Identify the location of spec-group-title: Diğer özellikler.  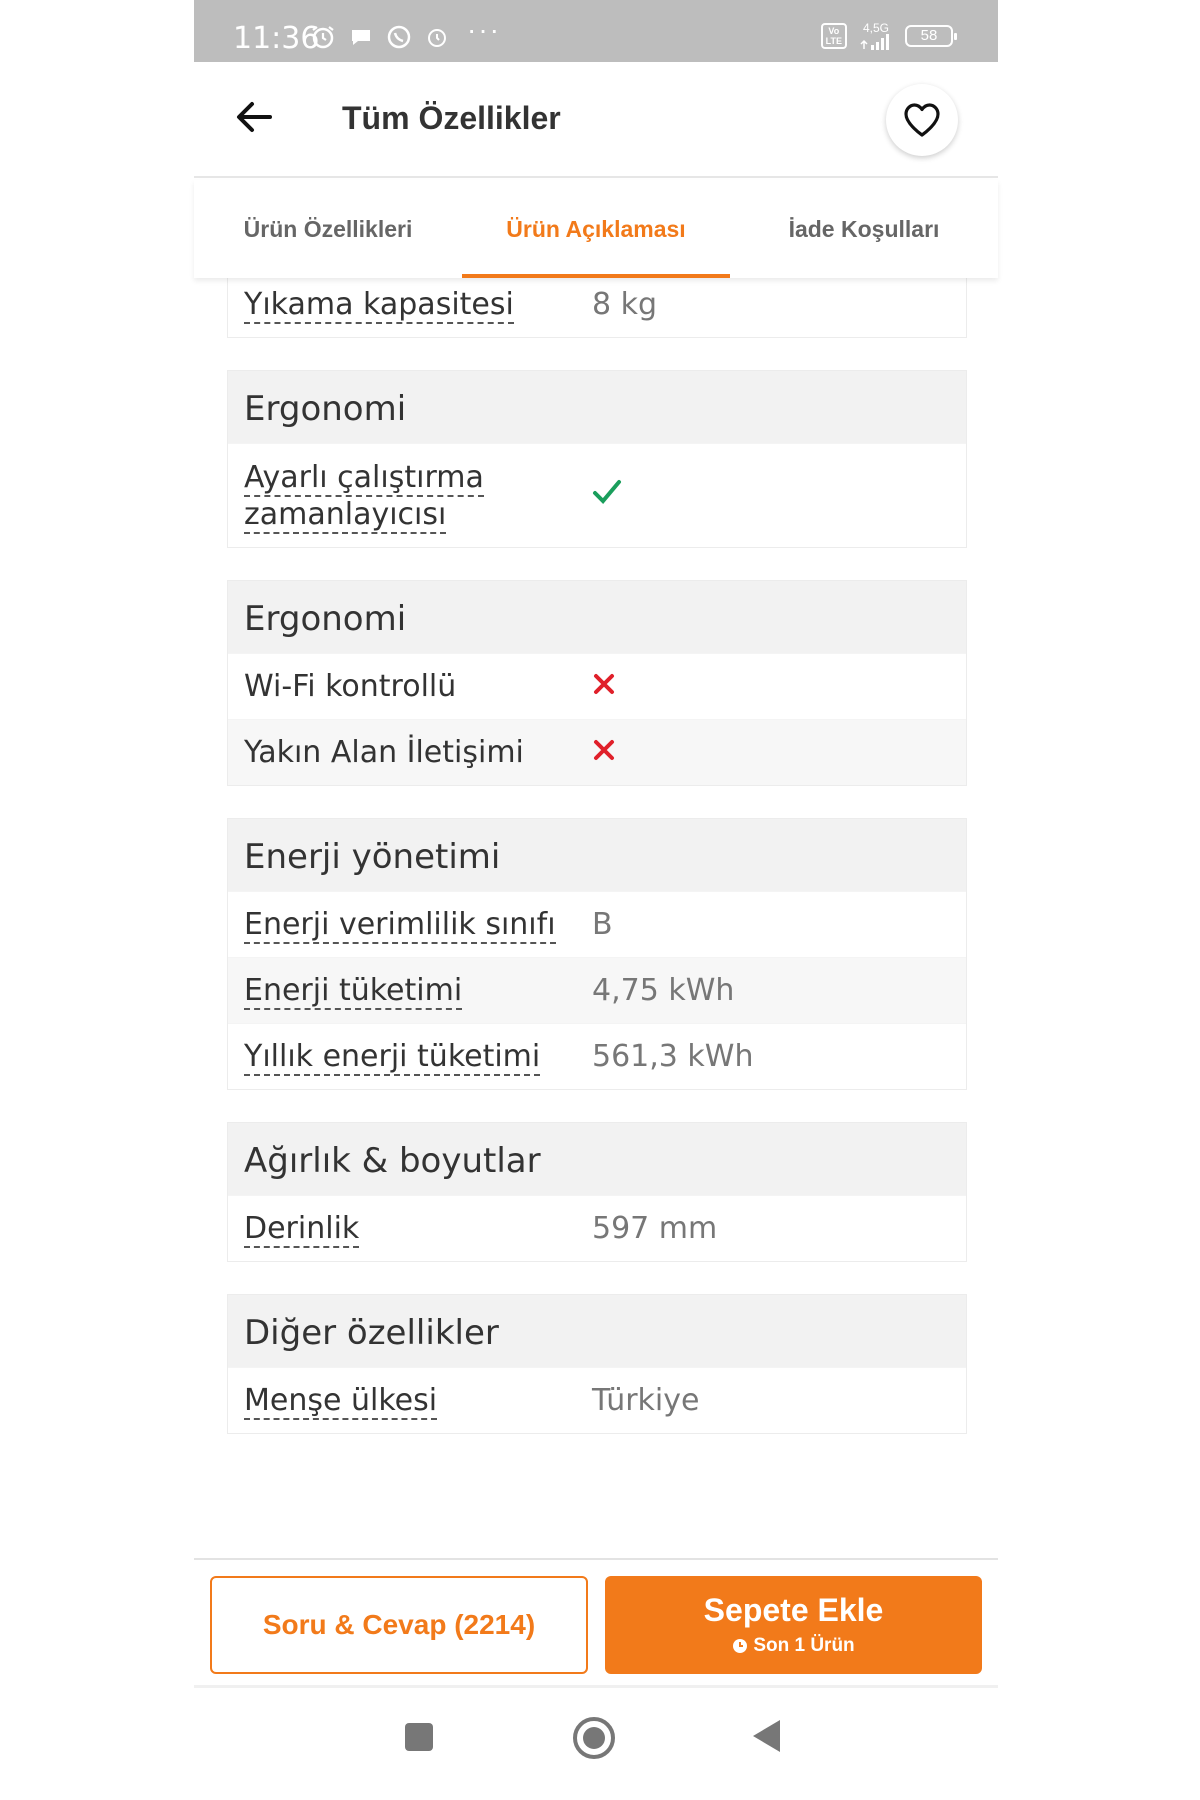
(597, 1331).